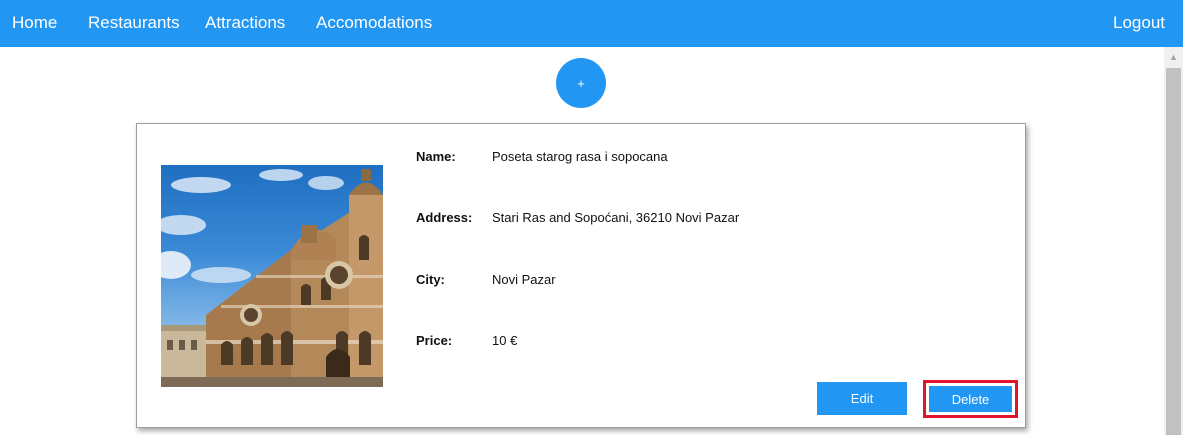 The width and height of the screenshot is (1183, 435). What do you see at coordinates (434, 340) in the screenshot?
I see `price-label: Price:` at bounding box center [434, 340].